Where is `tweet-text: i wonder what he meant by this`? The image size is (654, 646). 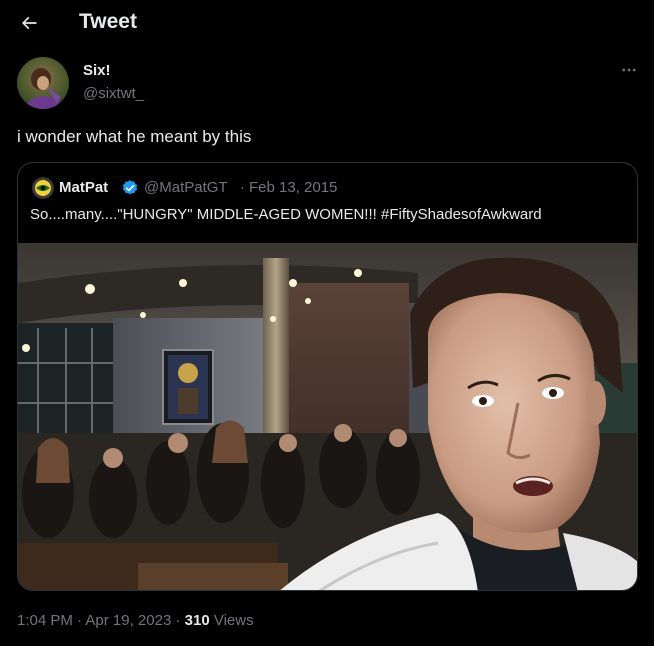 tweet-text: i wonder what he meant by this is located at coordinates (134, 136).